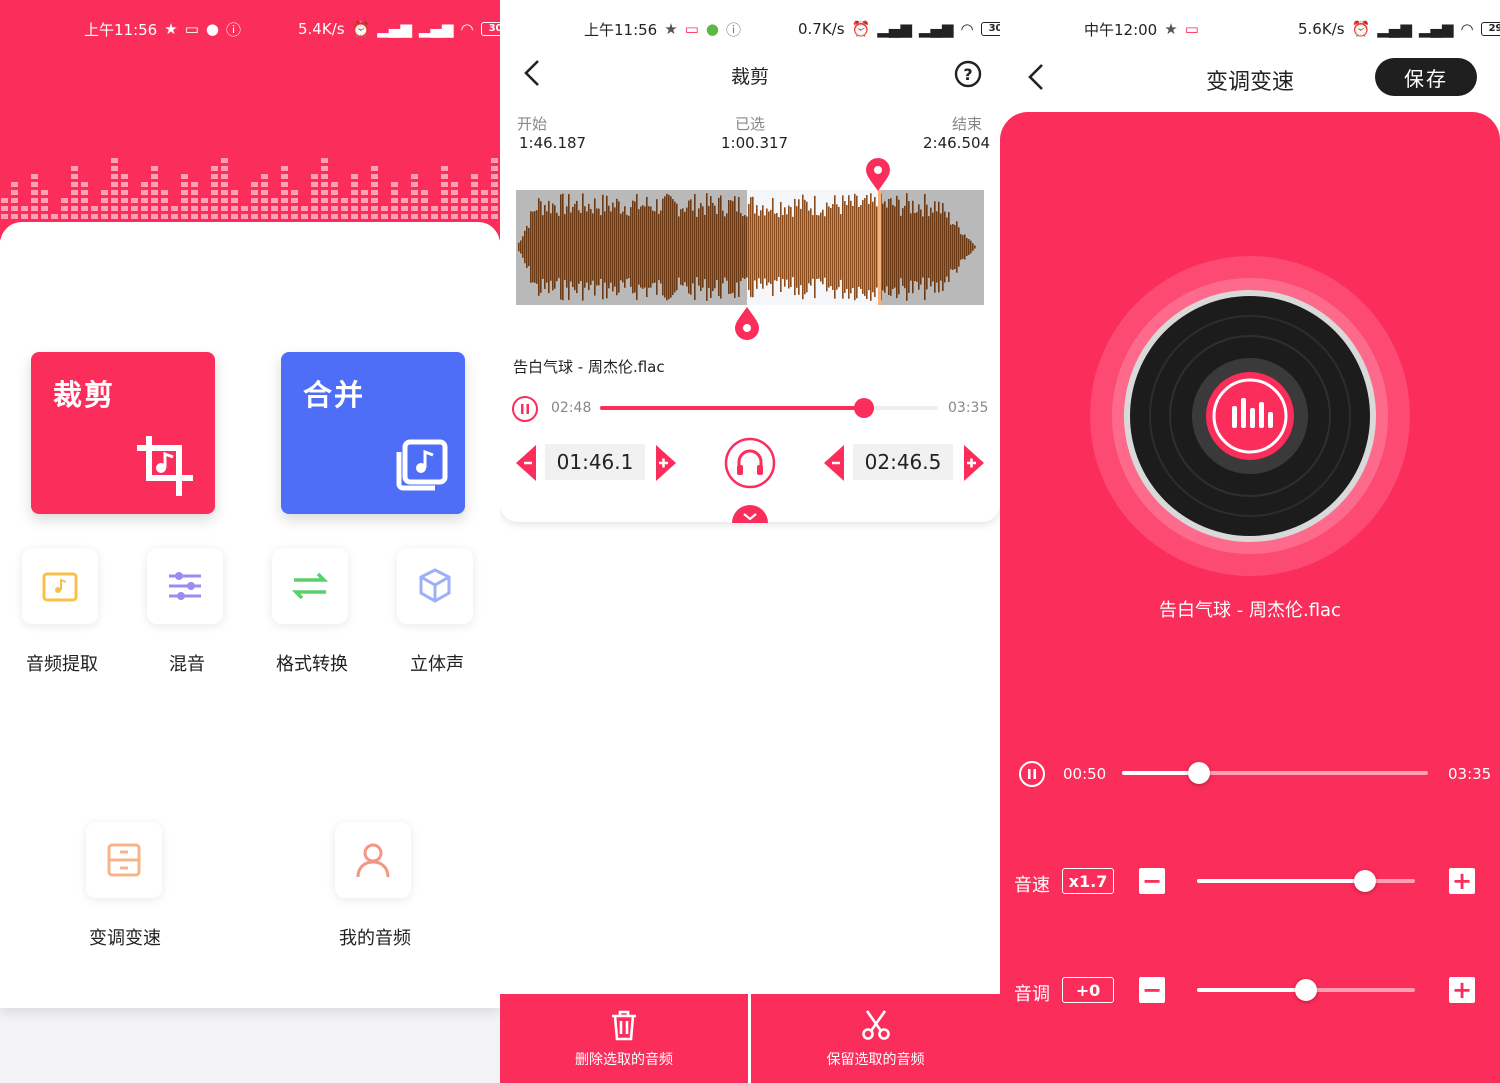  Describe the element at coordinates (624, 1038) in the screenshot. I see `delete-selection-button: 删除选取的音频` at that location.